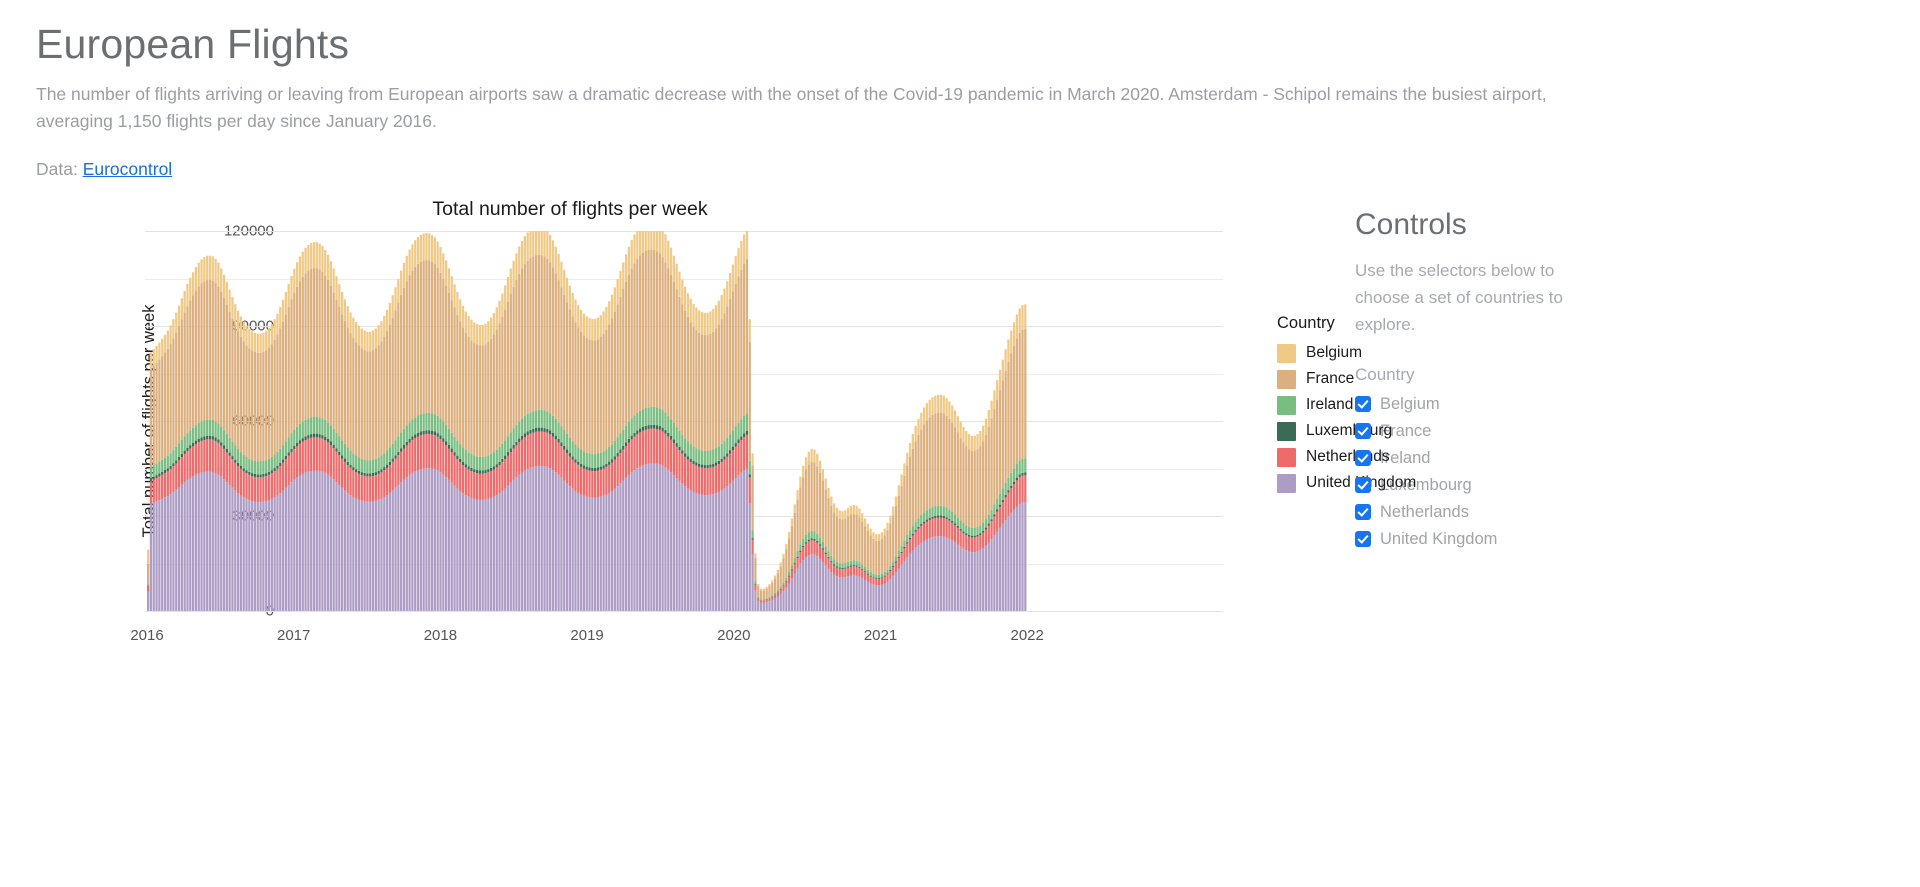 The width and height of the screenshot is (1920, 887). What do you see at coordinates (880, 636) in the screenshot?
I see `x-tick-label: 2021` at bounding box center [880, 636].